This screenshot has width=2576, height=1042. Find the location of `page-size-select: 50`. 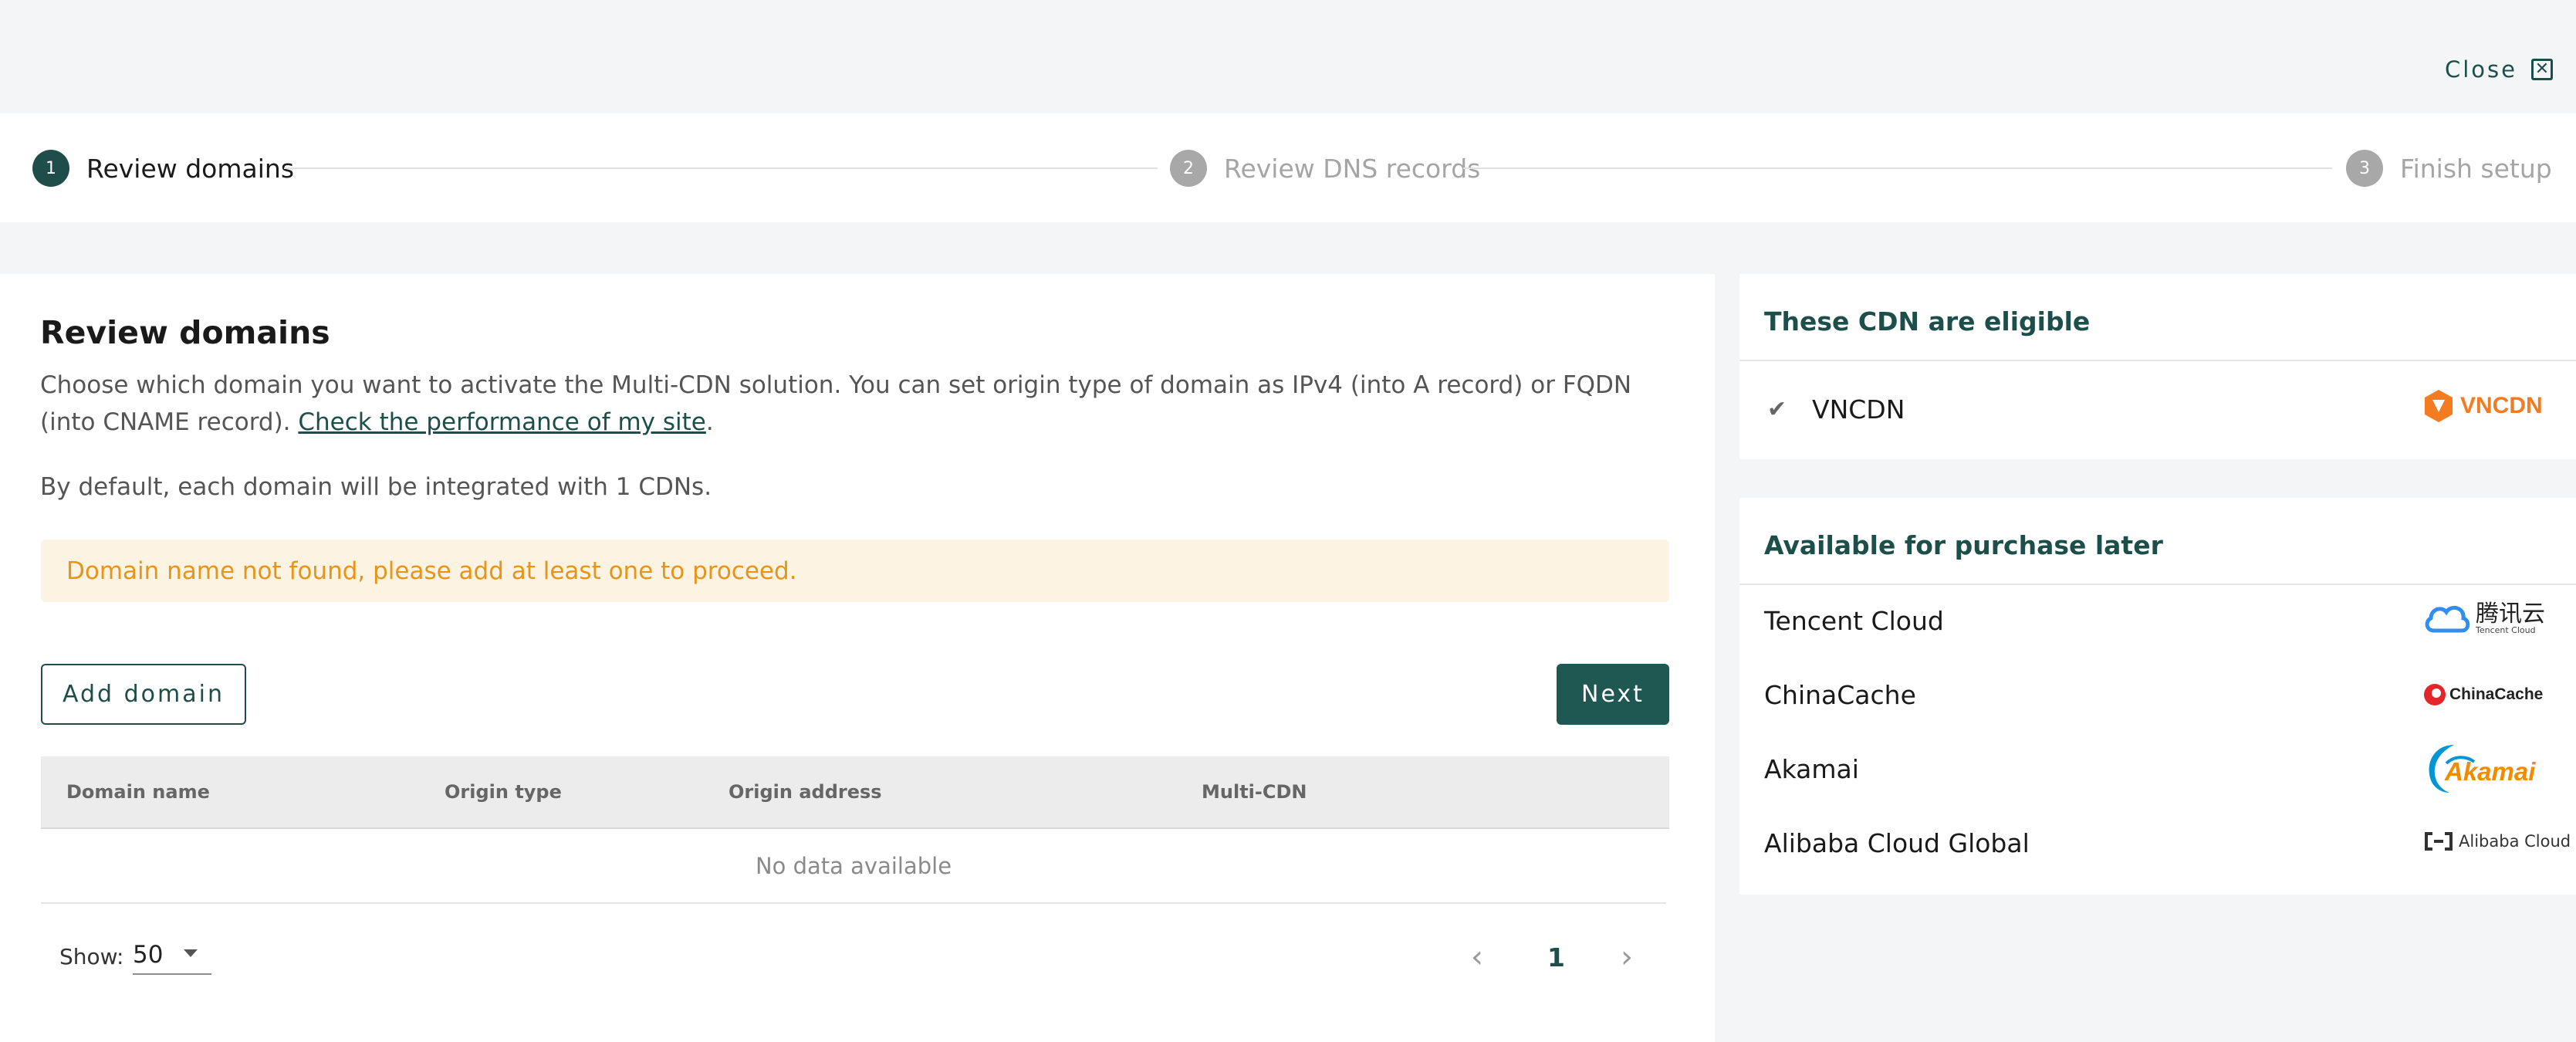

page-size-select: 50 is located at coordinates (172, 955).